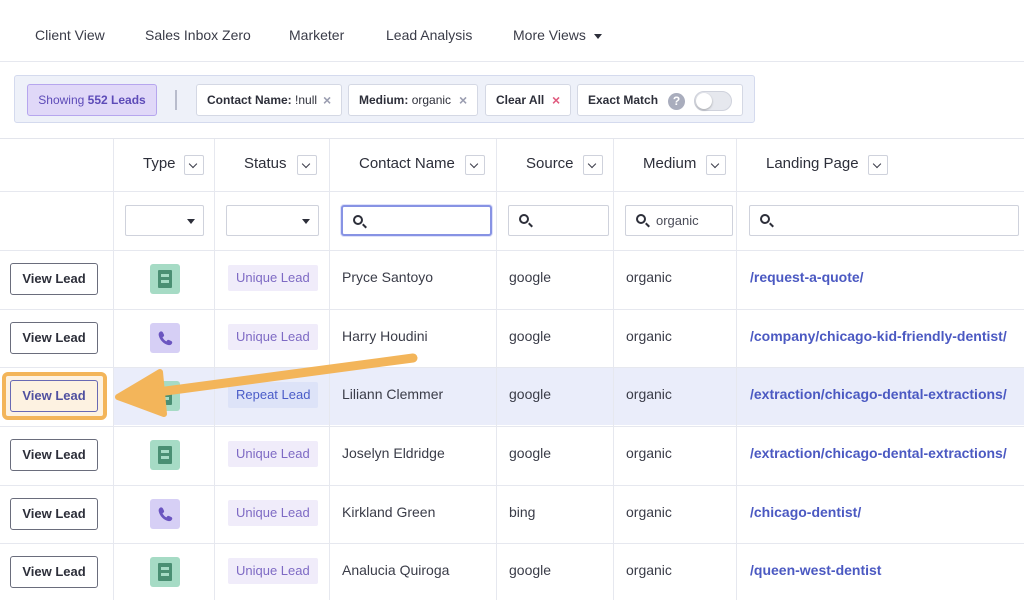 The image size is (1024, 600). I want to click on contact-name-cell: Liliann Clemmer, so click(393, 394).